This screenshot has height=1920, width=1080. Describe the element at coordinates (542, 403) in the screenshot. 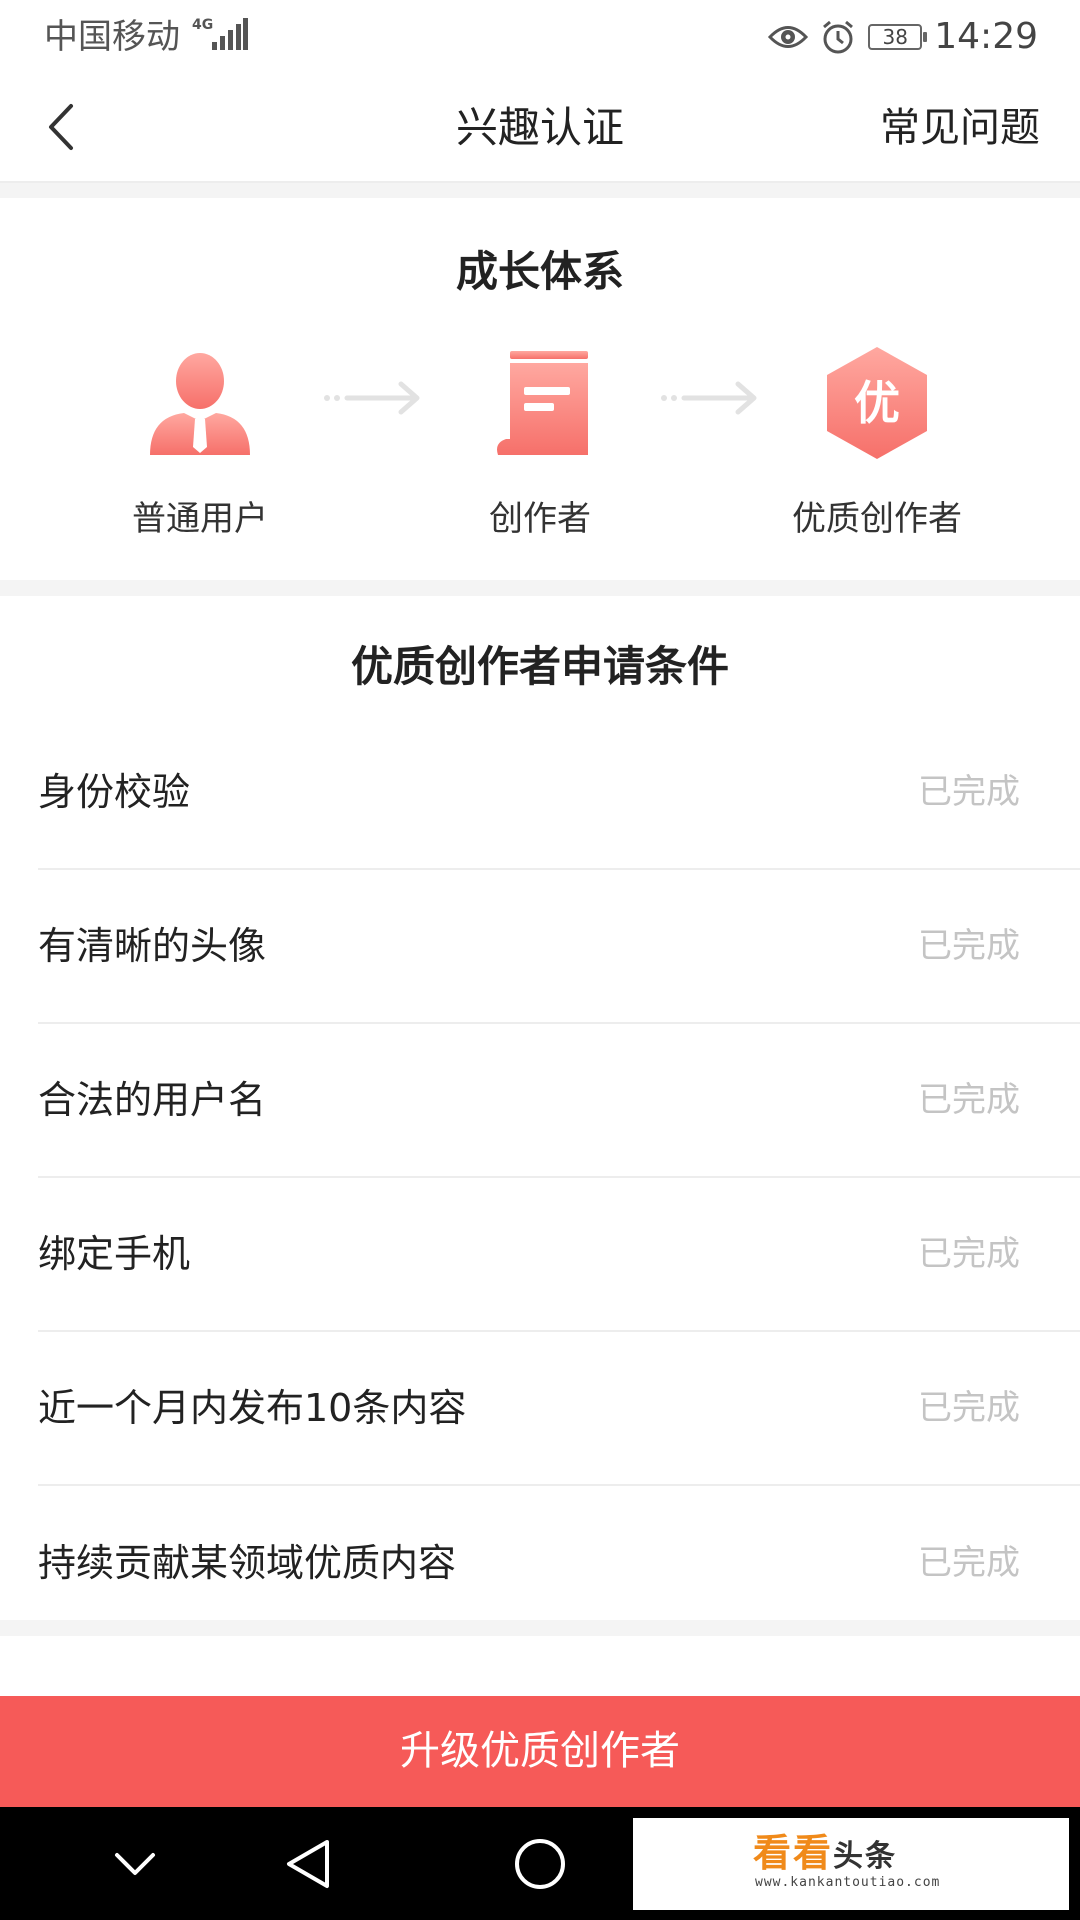

I see `document-icon` at that location.